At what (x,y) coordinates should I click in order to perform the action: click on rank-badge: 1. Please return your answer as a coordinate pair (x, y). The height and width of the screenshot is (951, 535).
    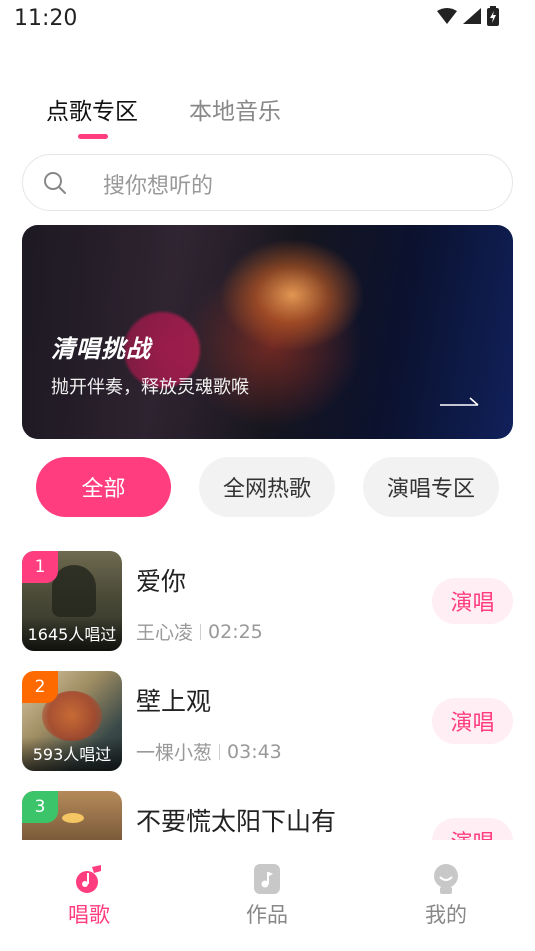
    Looking at the image, I should click on (40, 567).